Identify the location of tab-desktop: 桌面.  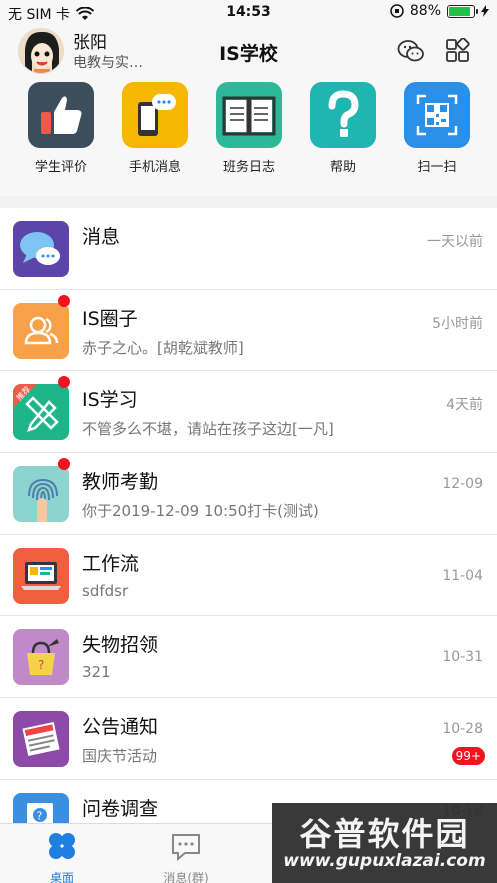
(62, 856).